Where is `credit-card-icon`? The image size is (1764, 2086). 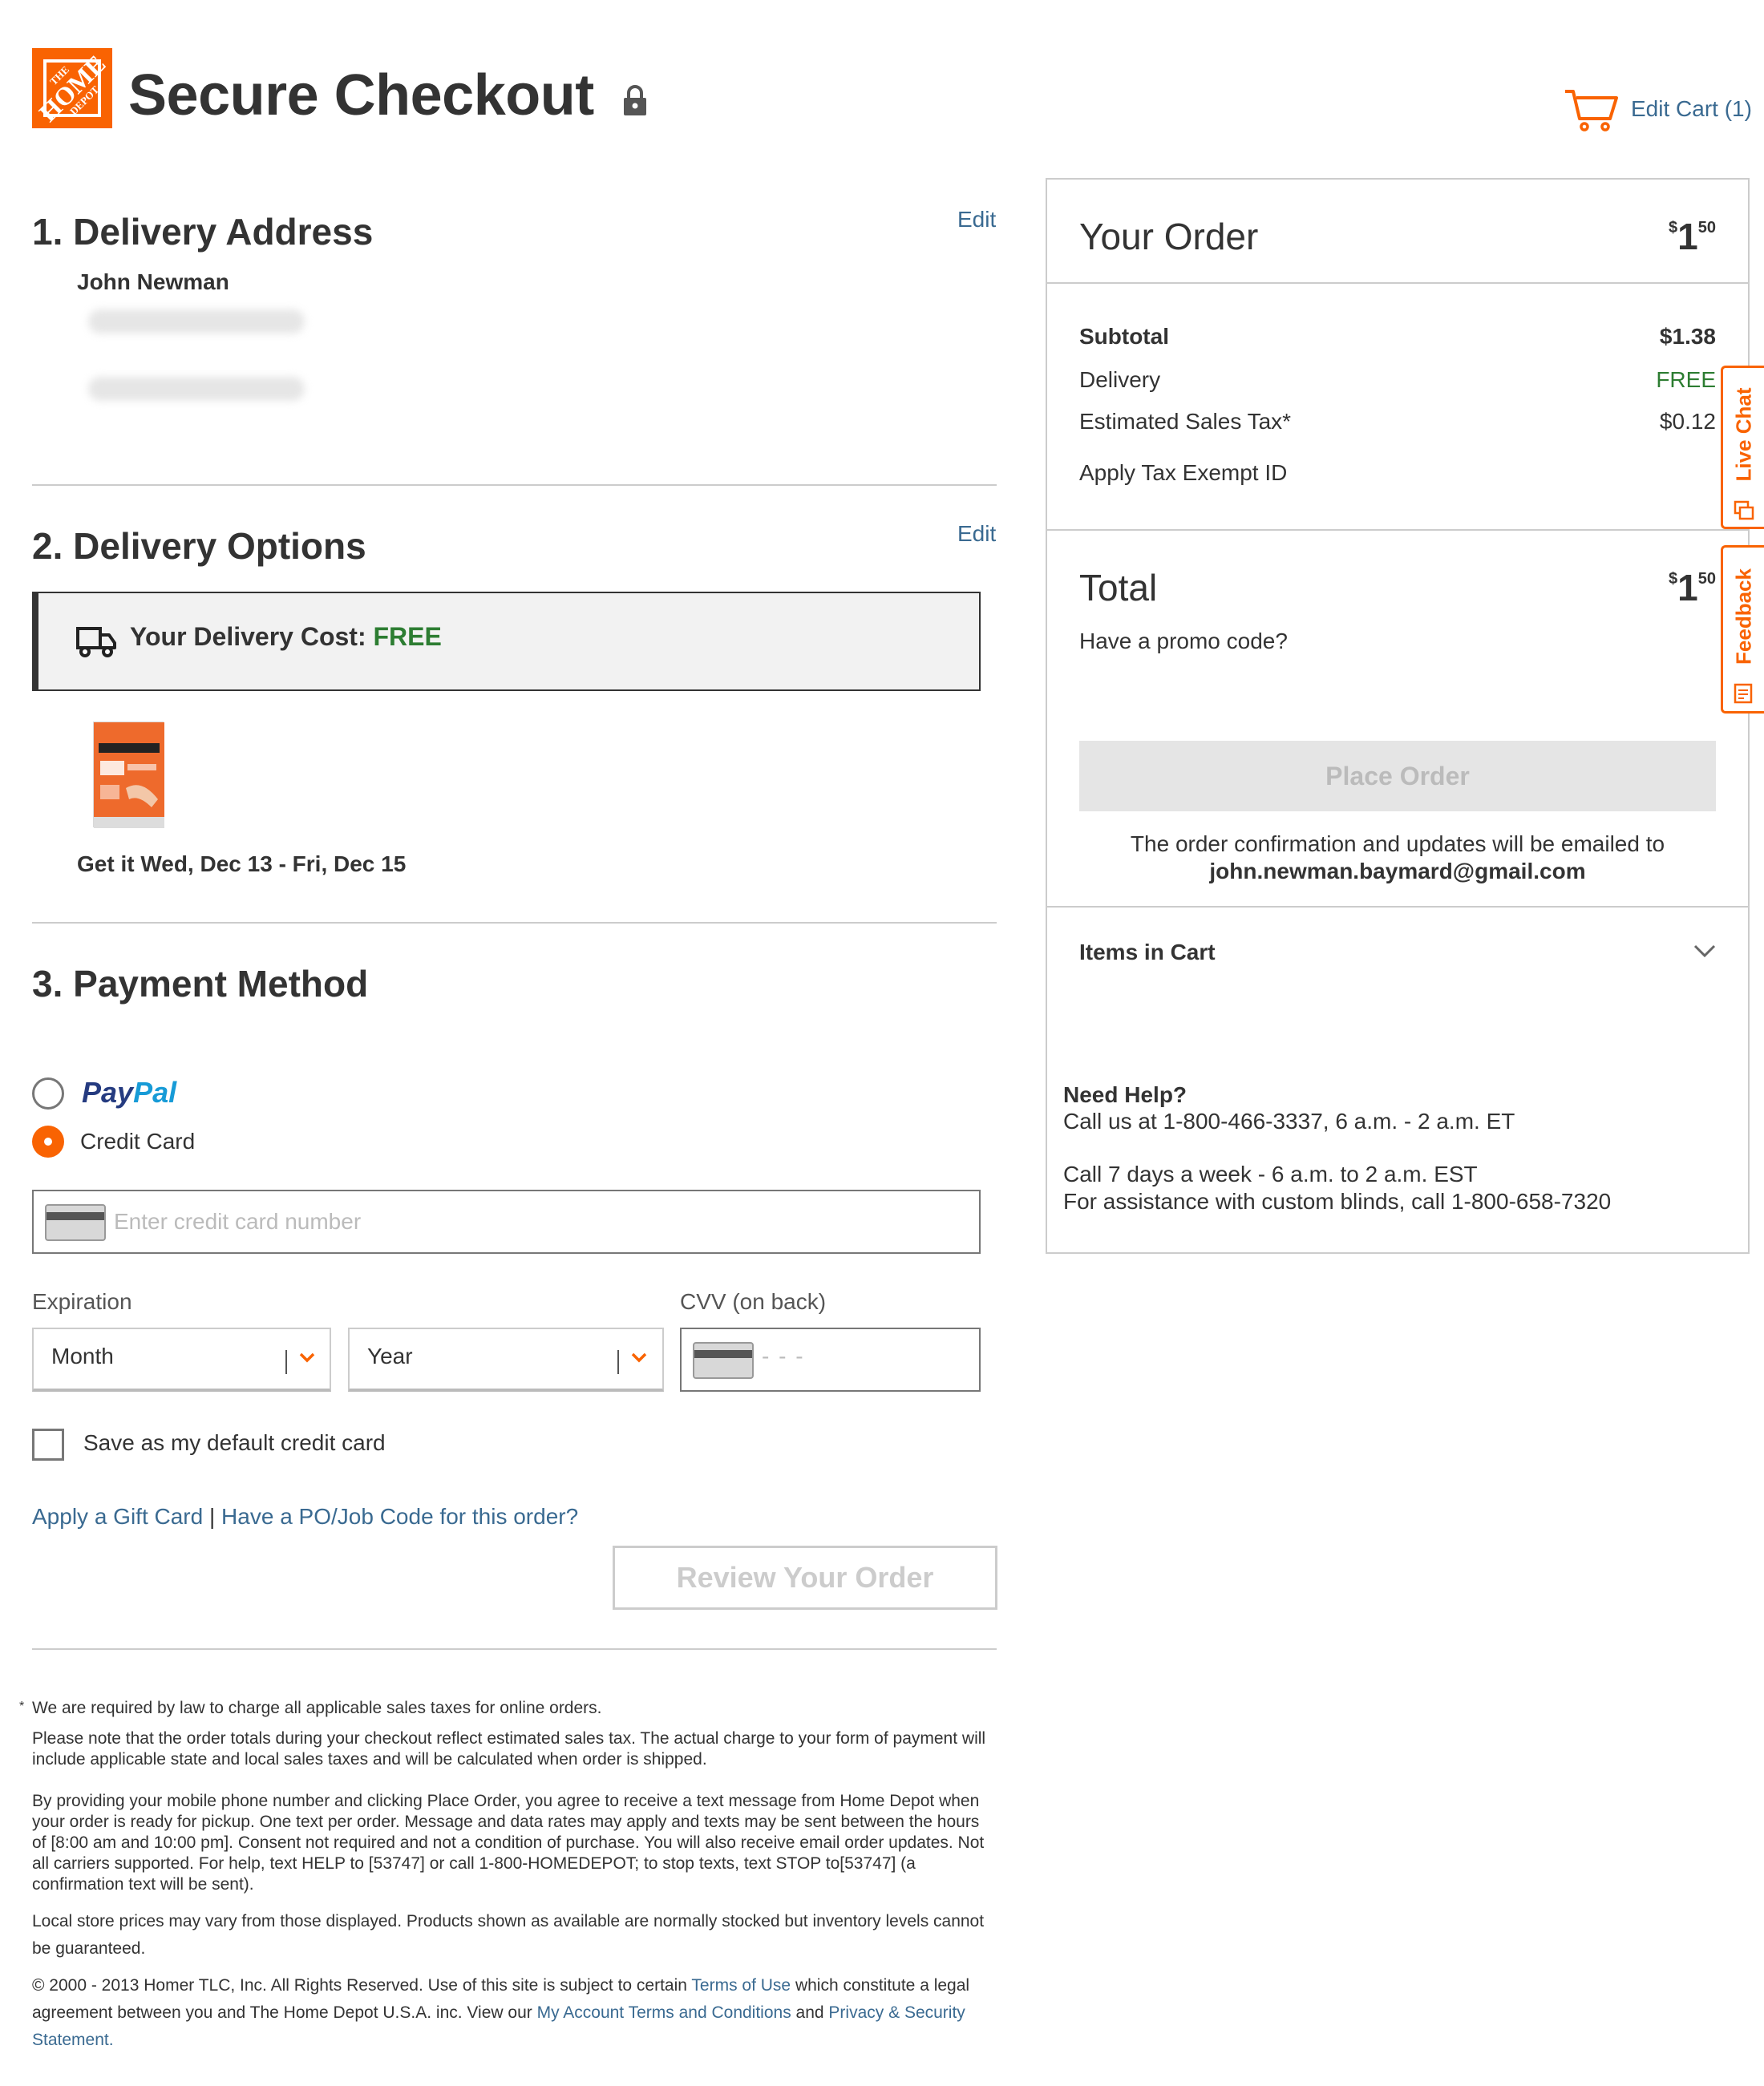 credit-card-icon is located at coordinates (75, 1222).